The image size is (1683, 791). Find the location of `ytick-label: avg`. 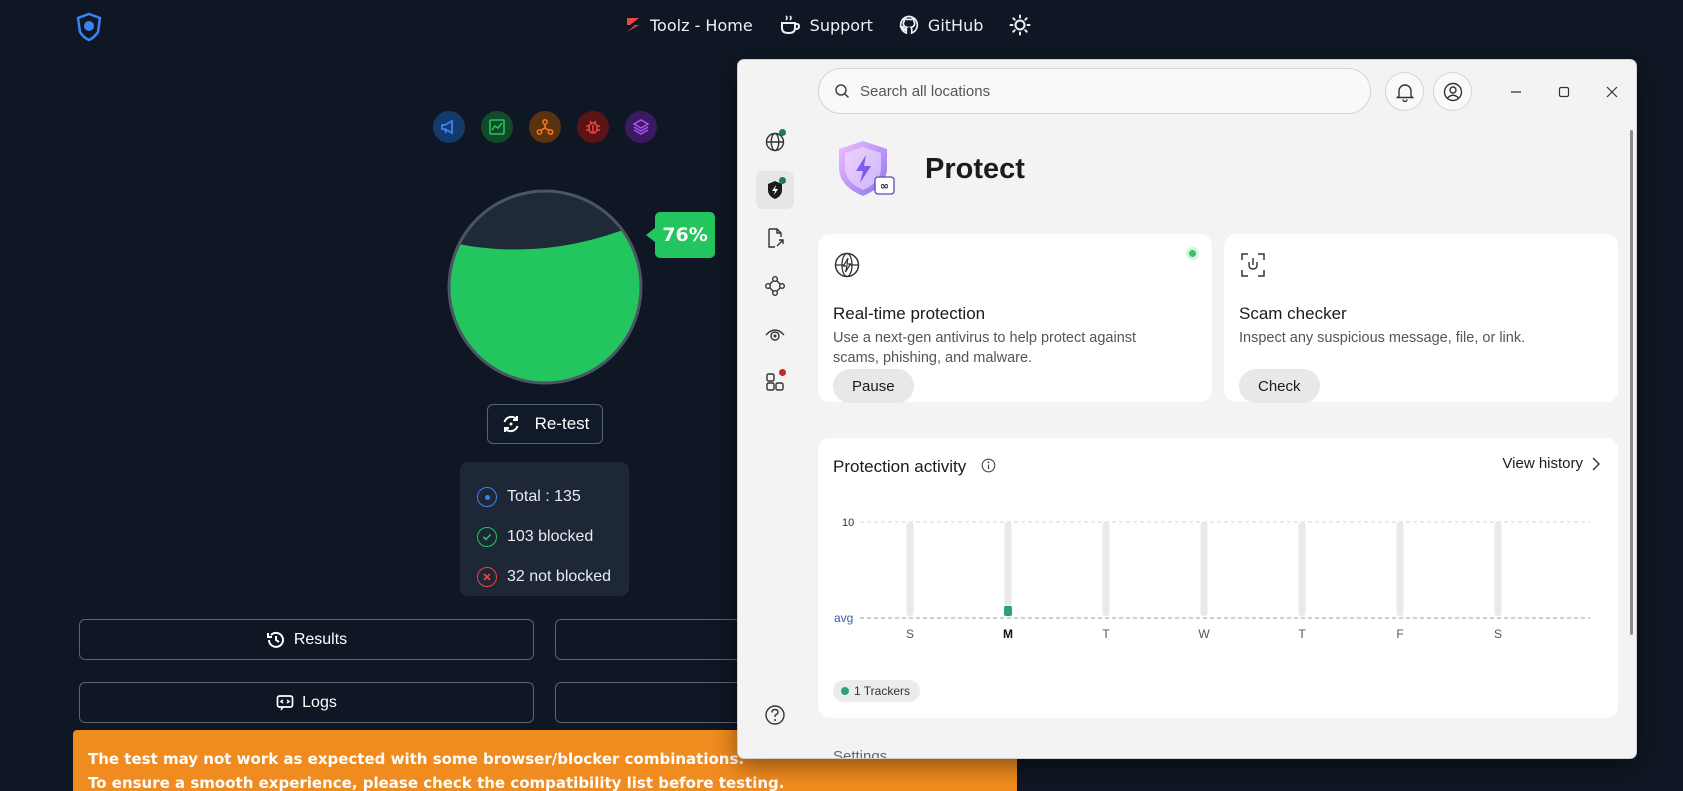

ytick-label: avg is located at coordinates (843, 618).